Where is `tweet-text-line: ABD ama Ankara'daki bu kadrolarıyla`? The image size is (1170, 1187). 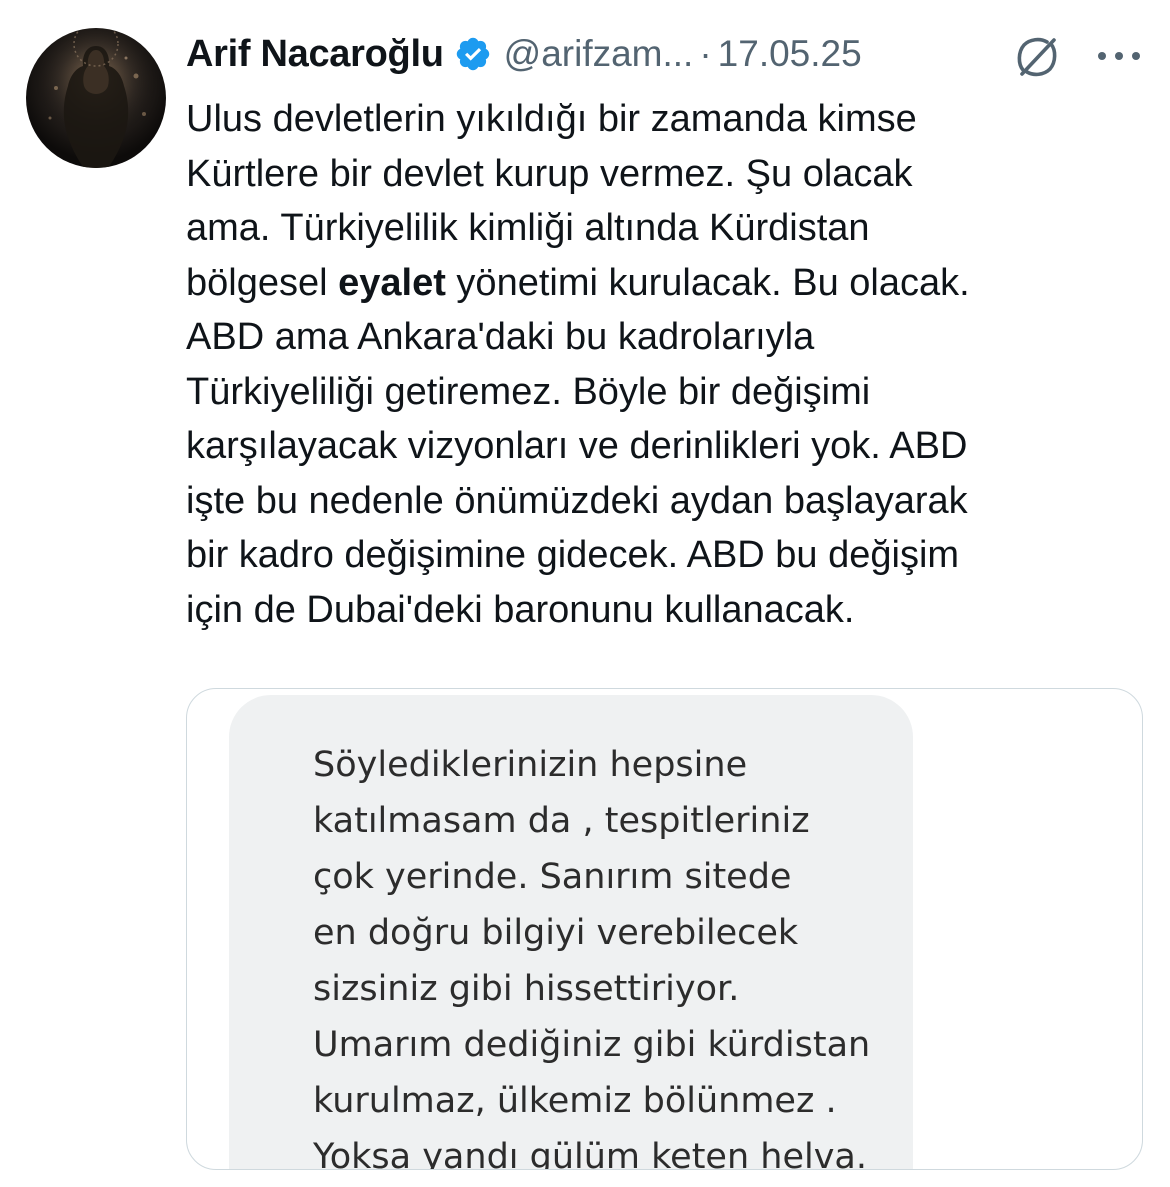
tweet-text-line: ABD ama Ankara'daki bu kadrolarıyla is located at coordinates (500, 337).